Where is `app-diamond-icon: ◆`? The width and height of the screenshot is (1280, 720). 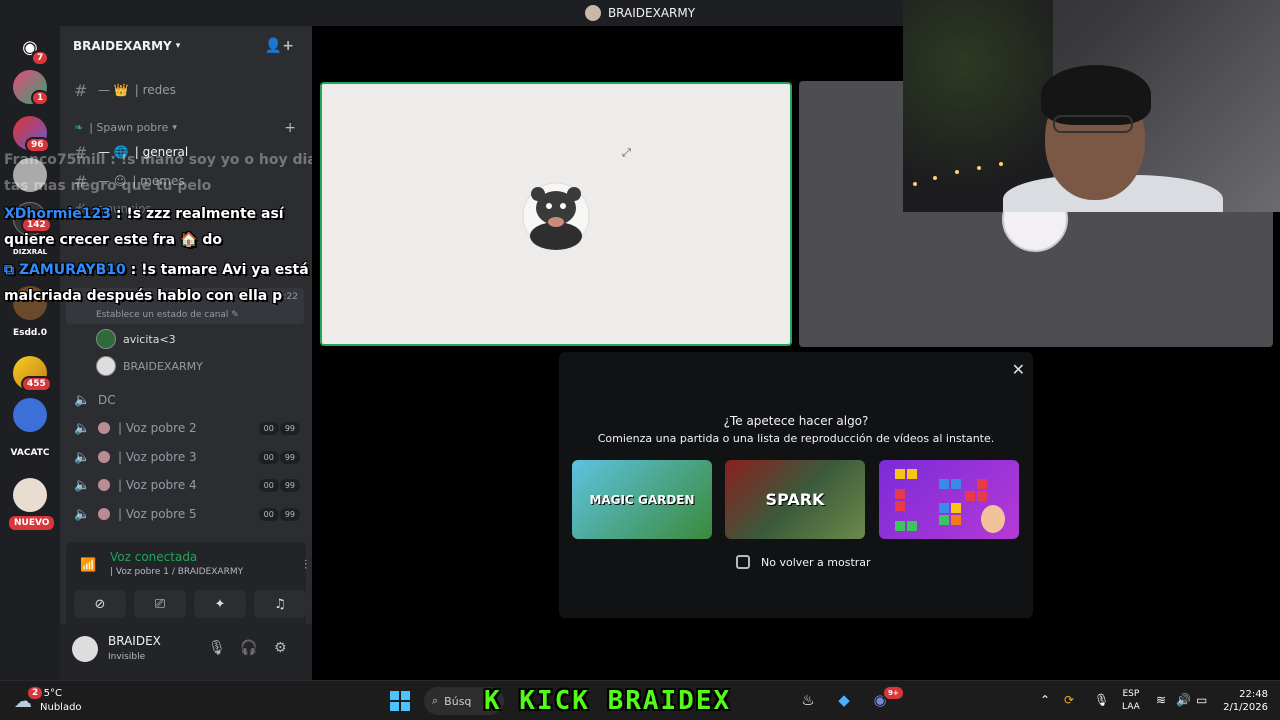 app-diamond-icon: ◆ is located at coordinates (844, 701).